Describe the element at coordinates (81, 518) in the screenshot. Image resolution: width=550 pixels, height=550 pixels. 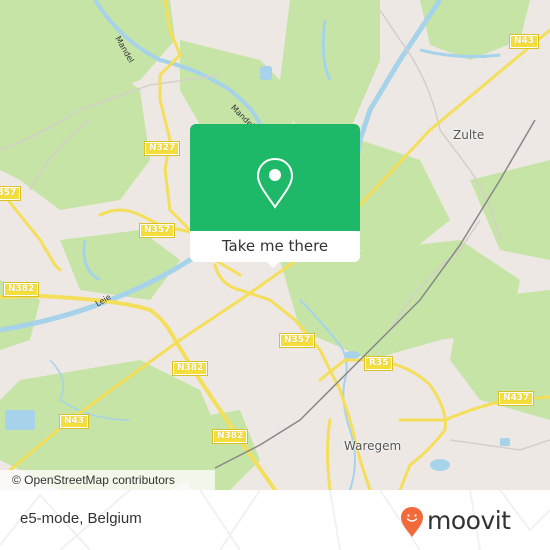
I see `place-name: e5-mode, Belgium` at that location.